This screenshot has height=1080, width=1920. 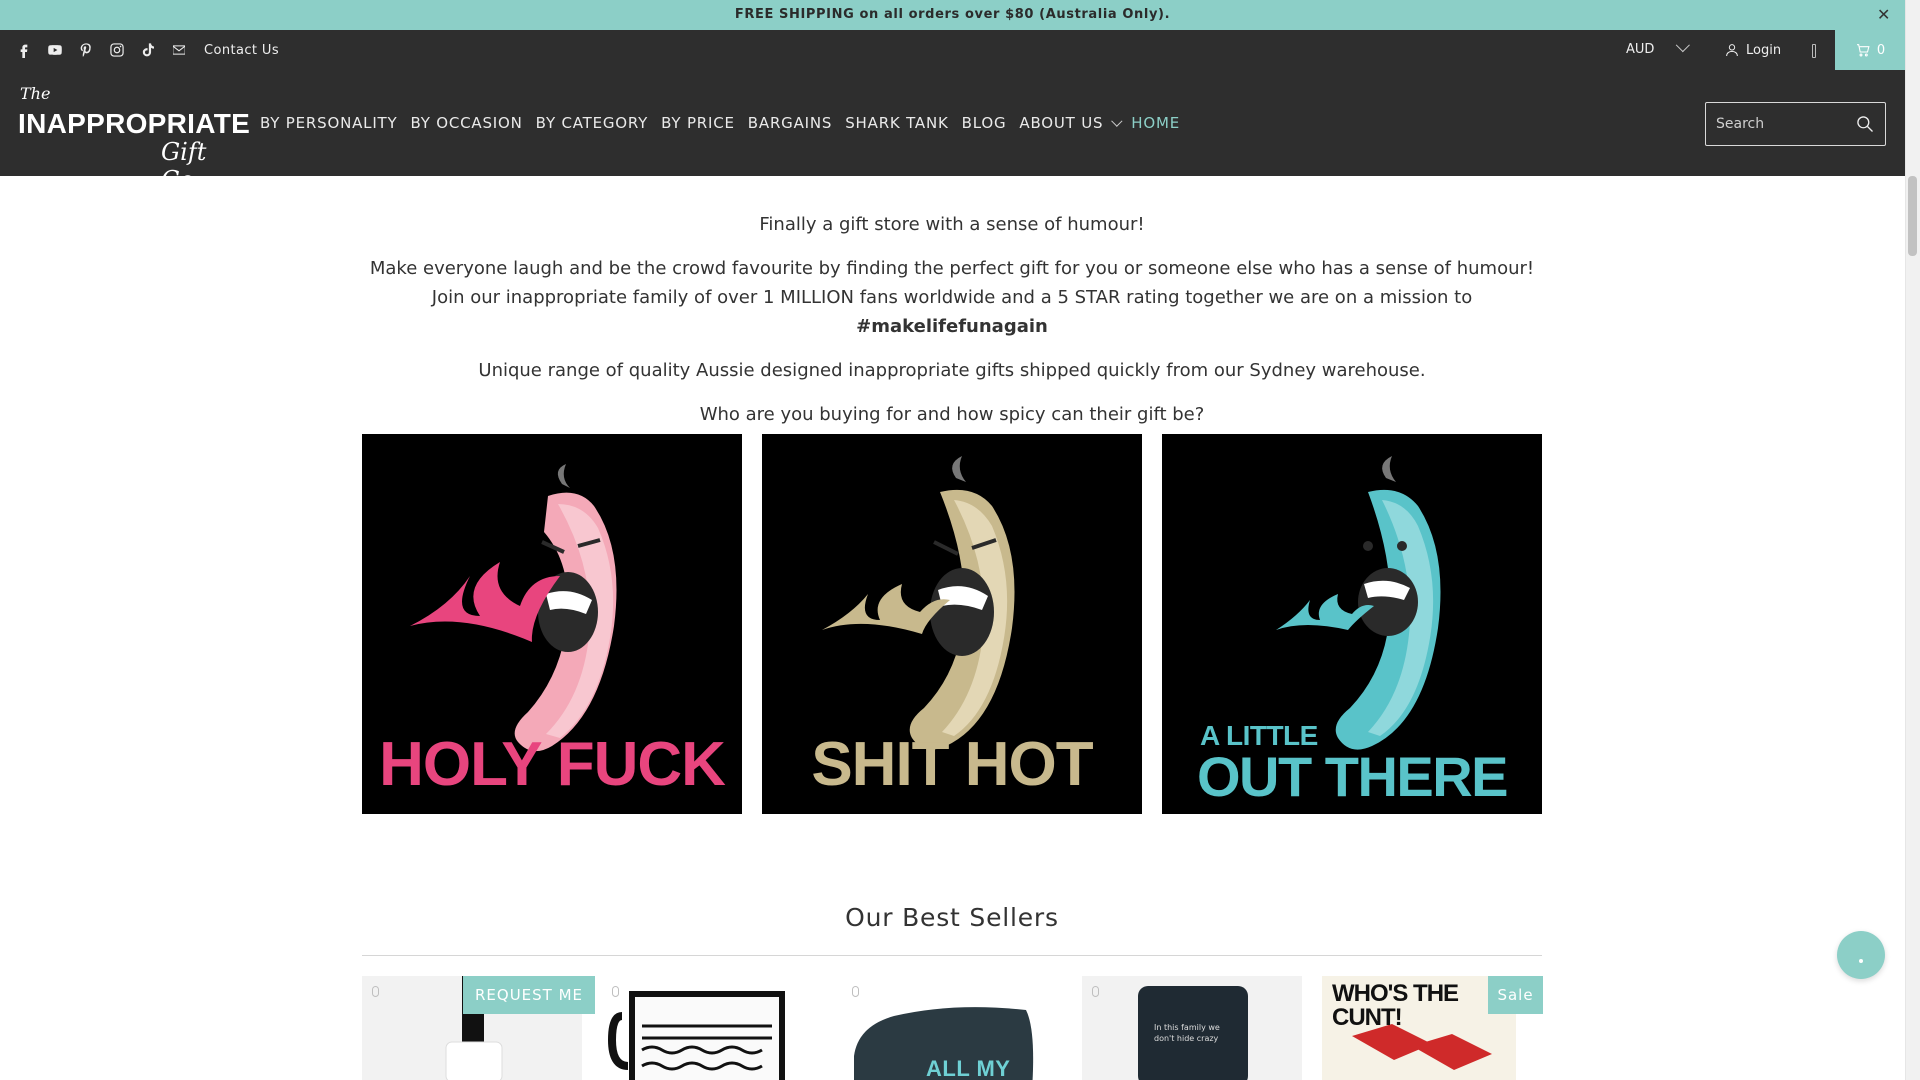 I want to click on cart-icon, so click(x=1863, y=50).